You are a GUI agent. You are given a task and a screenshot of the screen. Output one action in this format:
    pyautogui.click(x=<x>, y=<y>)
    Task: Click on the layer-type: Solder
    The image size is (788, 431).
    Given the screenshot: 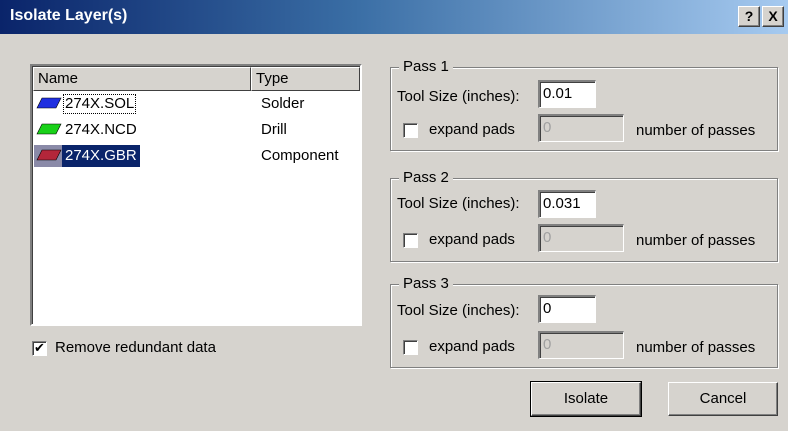 What is the action you would take?
    pyautogui.click(x=283, y=103)
    